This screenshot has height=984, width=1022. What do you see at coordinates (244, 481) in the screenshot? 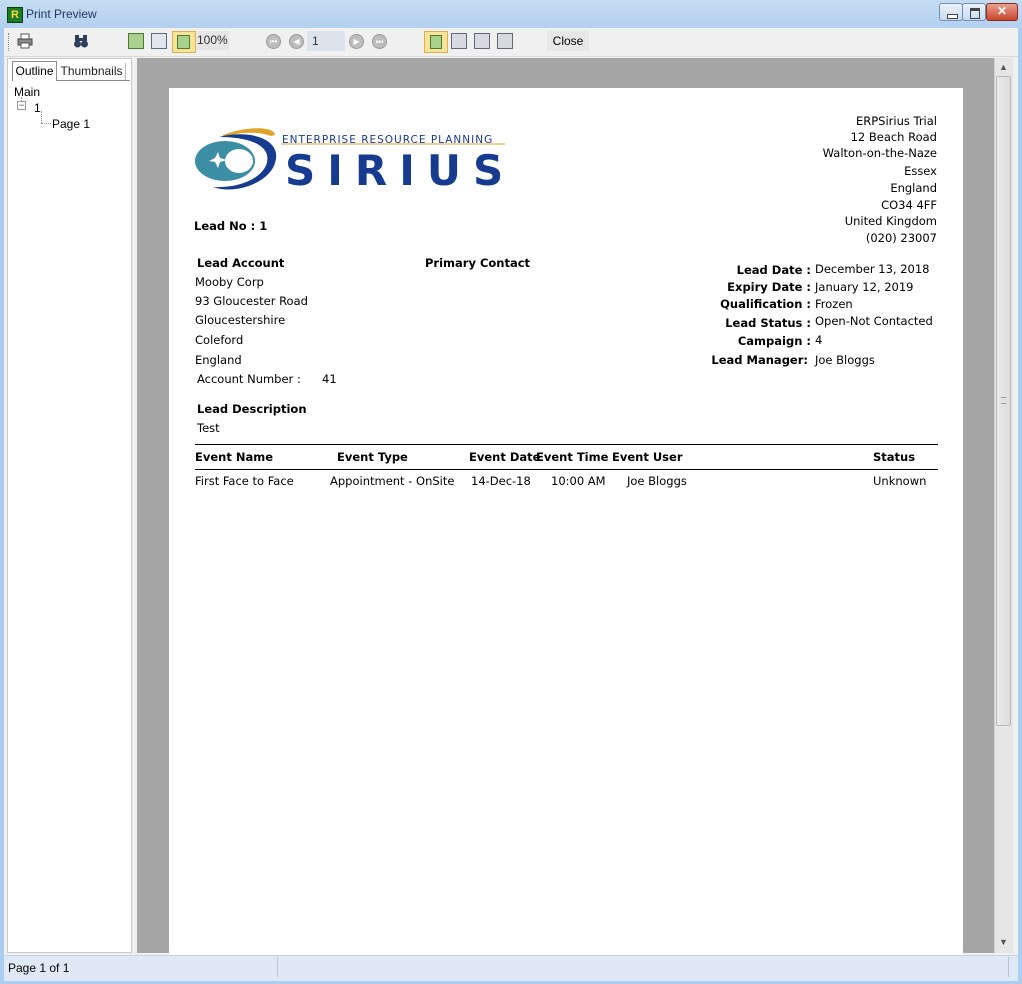
I see `table-cell: First Face to Face` at bounding box center [244, 481].